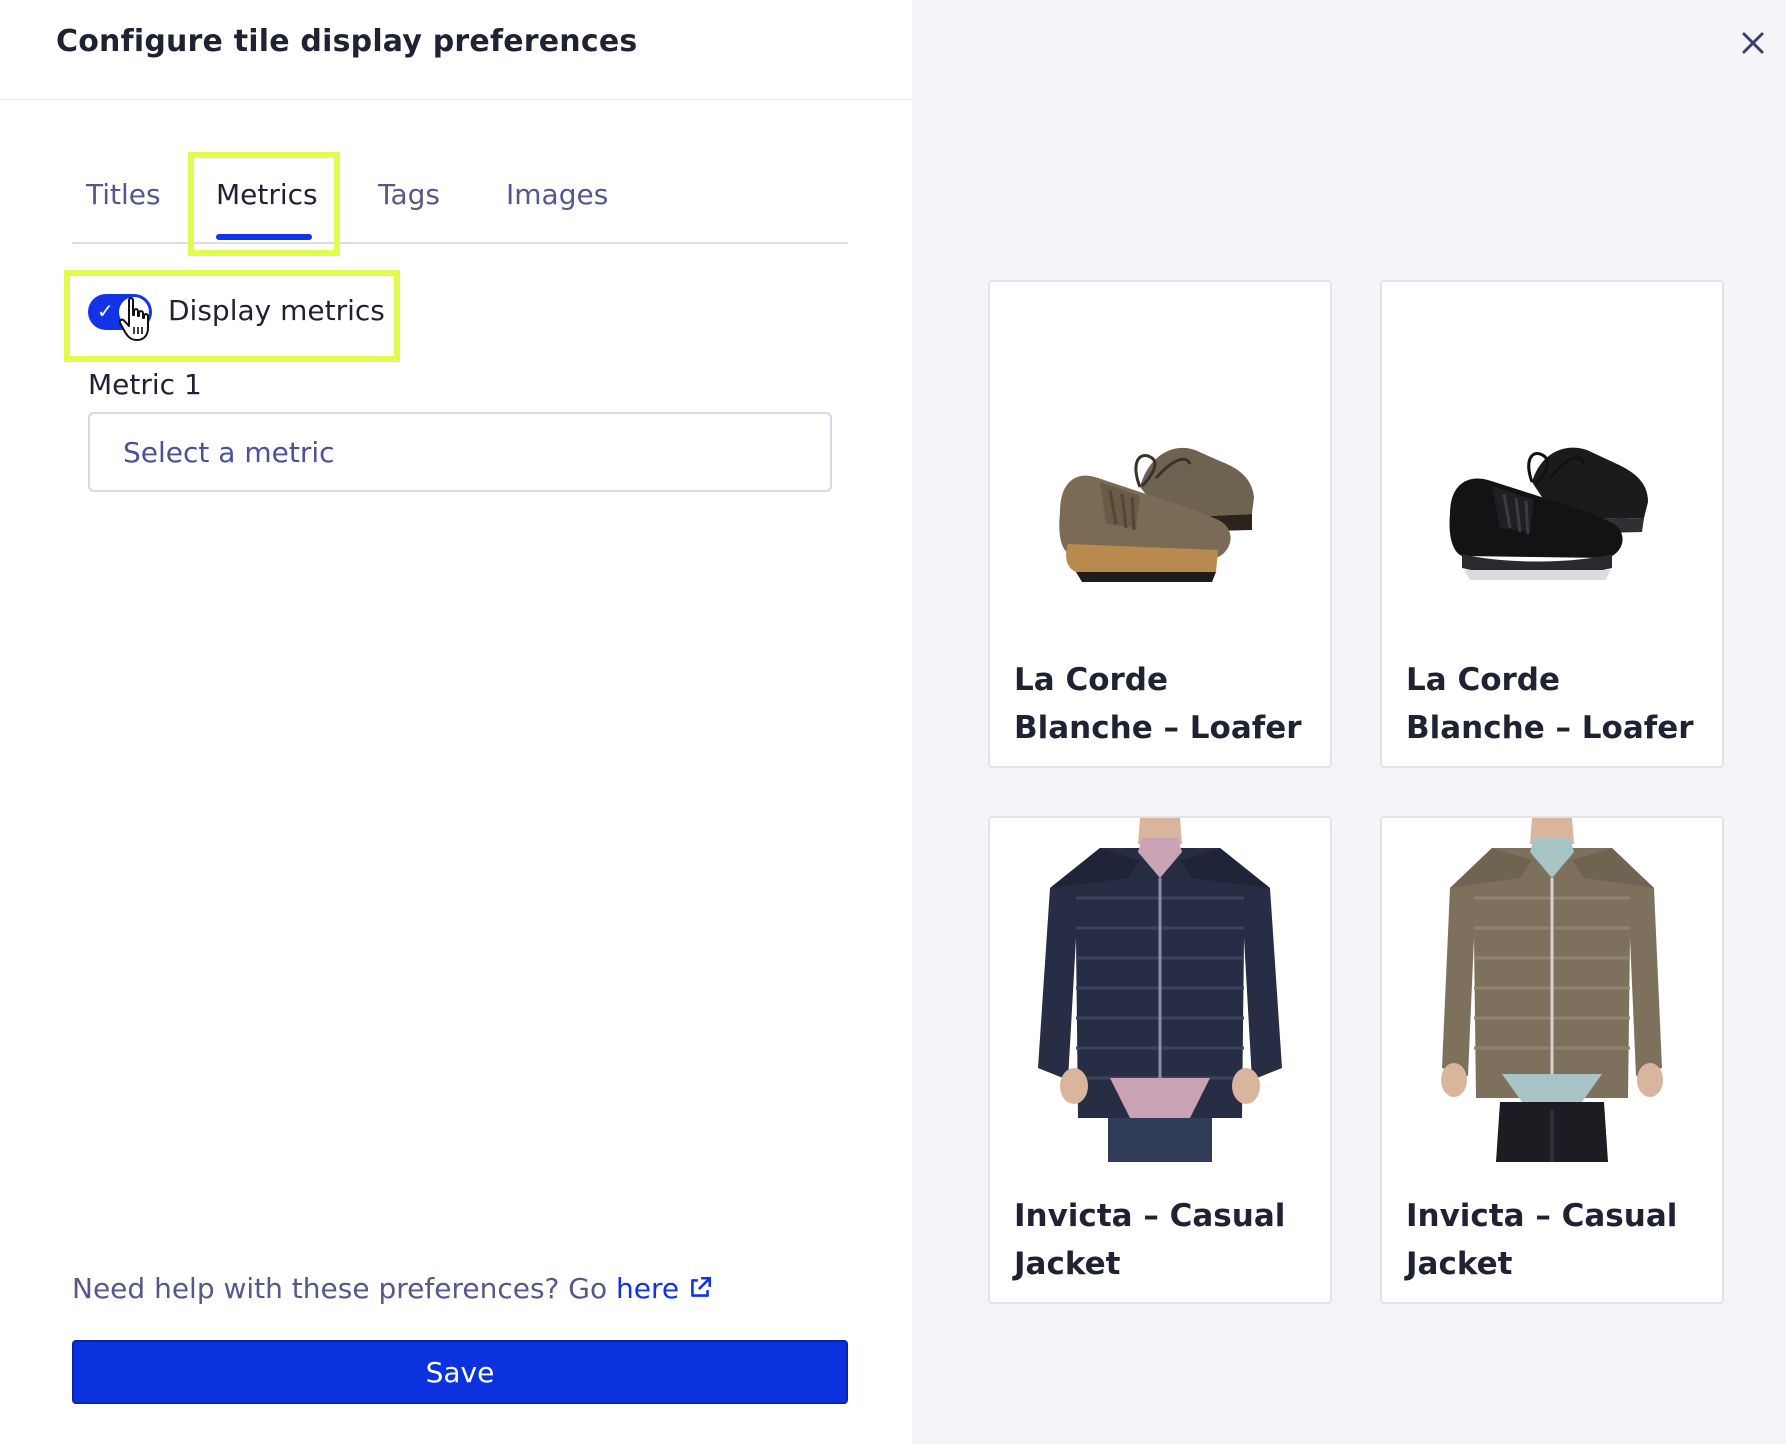 The height and width of the screenshot is (1444, 1786). I want to click on metric-1-label: Metric 1, so click(145, 384).